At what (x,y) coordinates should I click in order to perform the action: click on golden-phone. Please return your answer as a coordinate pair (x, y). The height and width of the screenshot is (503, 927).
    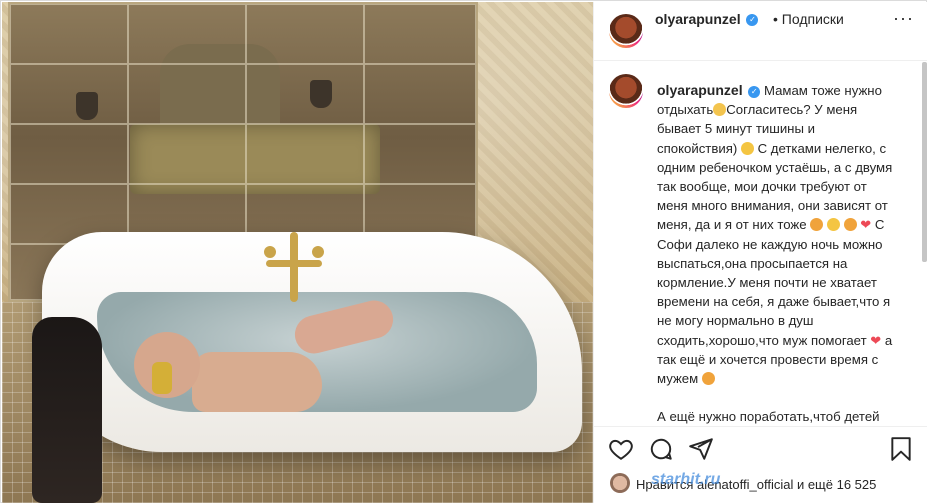
    Looking at the image, I should click on (162, 378).